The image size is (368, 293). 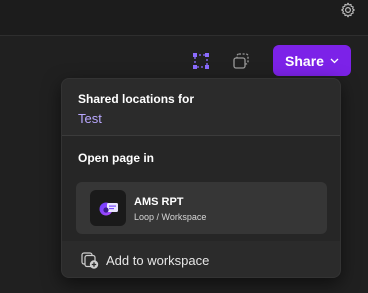 I want to click on open-page-label: Open page in, so click(x=116, y=158).